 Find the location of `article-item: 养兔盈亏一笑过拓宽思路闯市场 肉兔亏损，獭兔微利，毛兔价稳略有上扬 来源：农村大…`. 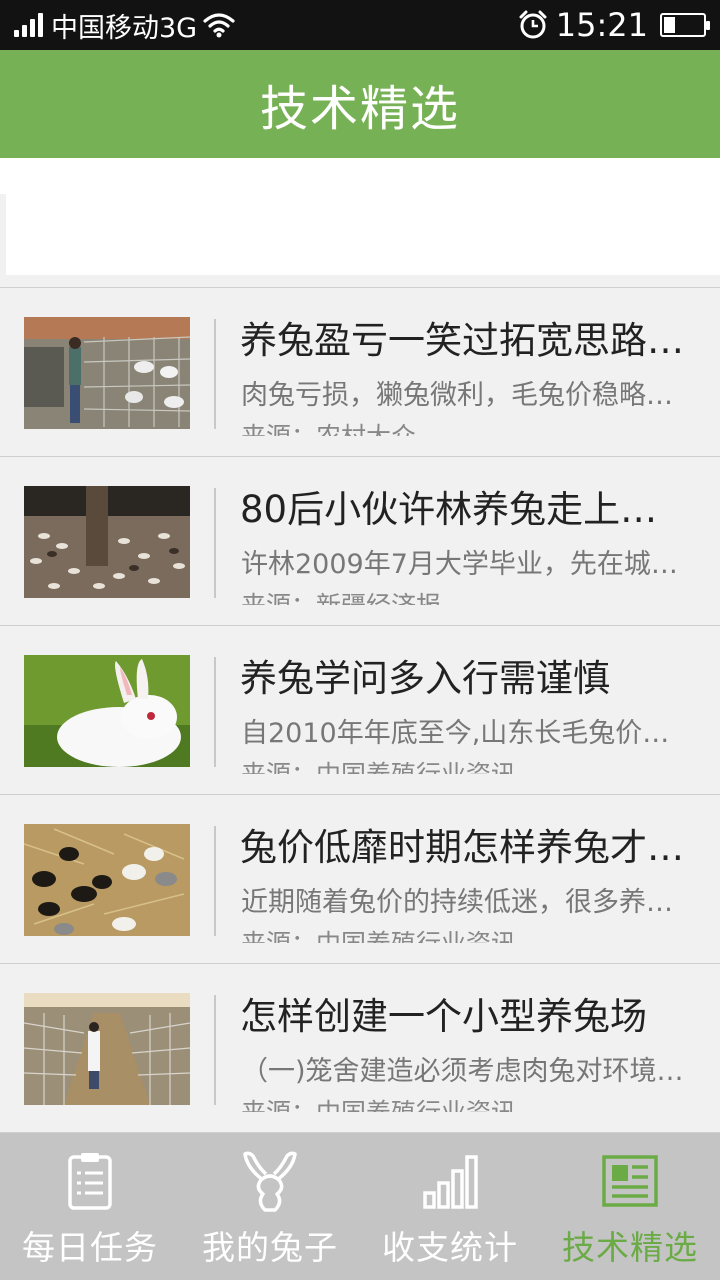

article-item: 养兔盈亏一笑过拓宽思路闯市场 肉兔亏损，獭兔微利，毛兔价稳略有上扬 来源：农村大… is located at coordinates (360, 372).